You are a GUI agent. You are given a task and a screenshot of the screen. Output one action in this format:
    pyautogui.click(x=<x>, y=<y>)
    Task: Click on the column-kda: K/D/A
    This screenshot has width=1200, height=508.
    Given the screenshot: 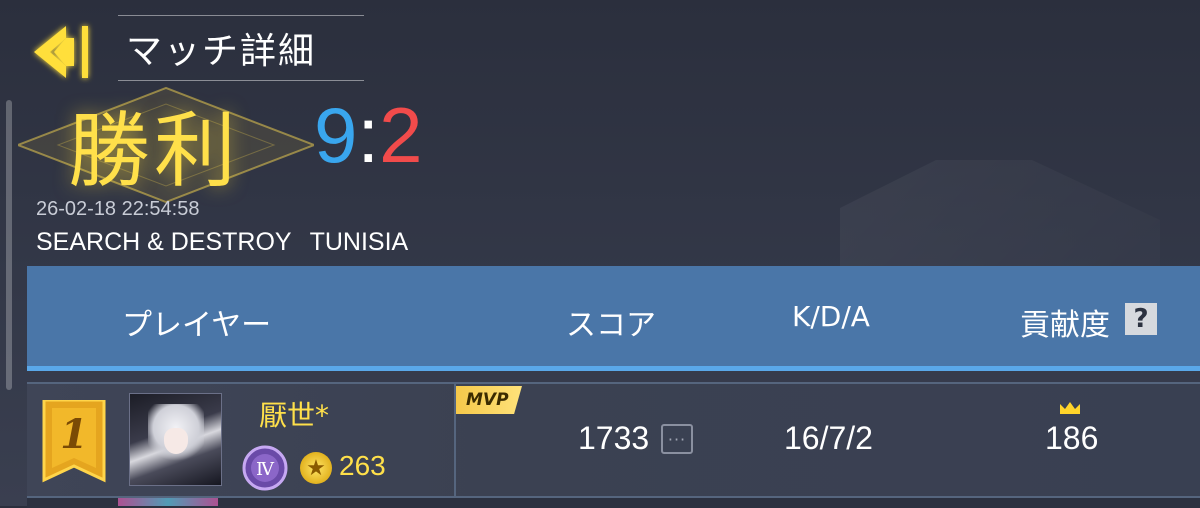 What is the action you would take?
    pyautogui.click(x=831, y=316)
    